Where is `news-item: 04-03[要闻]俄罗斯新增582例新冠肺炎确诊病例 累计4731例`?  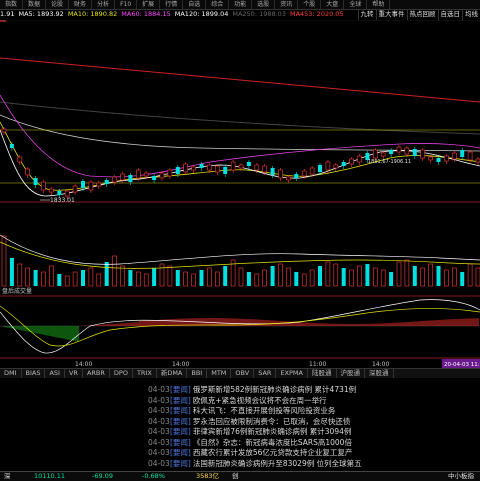 news-item: 04-03[要闻]俄罗斯新增582例新冠肺炎确诊病例 累计4731例 is located at coordinates (314, 390).